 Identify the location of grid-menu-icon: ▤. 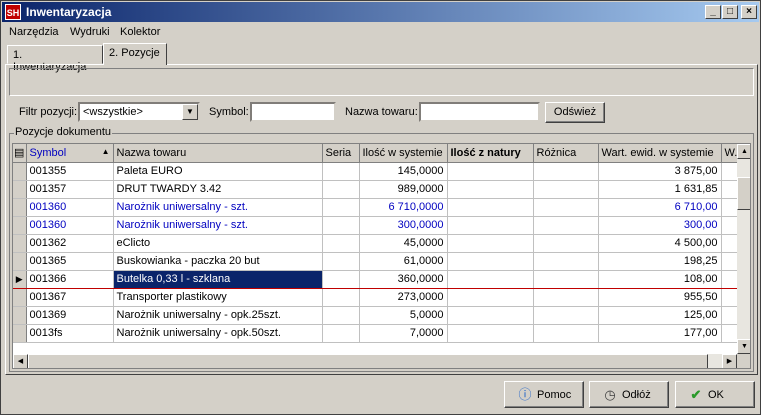
(20, 153).